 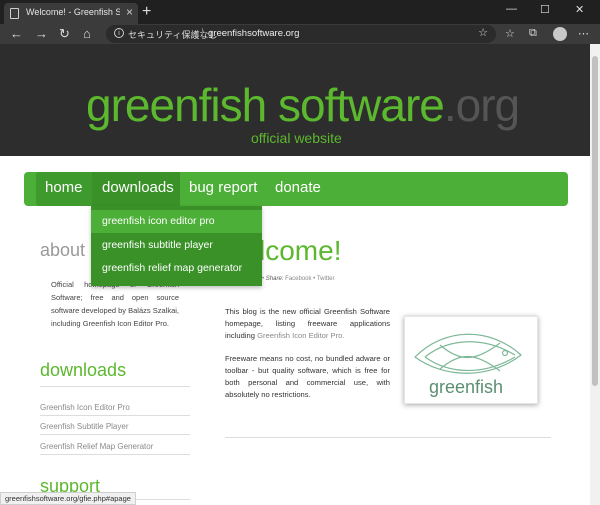 What do you see at coordinates (253, 33) in the screenshot?
I see `url-text: greenfishsoftware.org` at bounding box center [253, 33].